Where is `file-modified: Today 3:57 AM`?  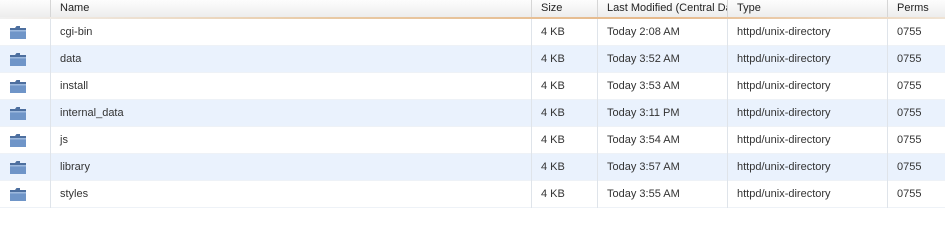
file-modified: Today 3:57 AM is located at coordinates (663, 167).